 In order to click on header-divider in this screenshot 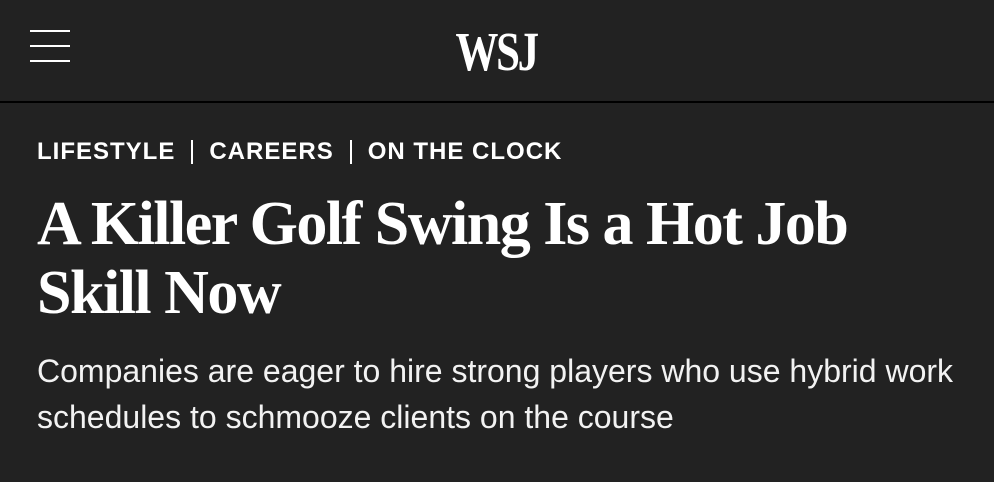, I will do `click(497, 102)`.